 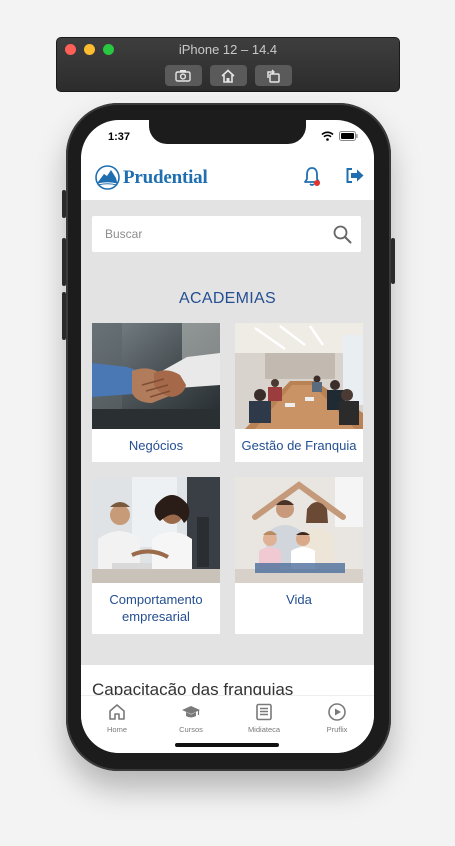 I want to click on rotate-button, so click(x=273, y=75).